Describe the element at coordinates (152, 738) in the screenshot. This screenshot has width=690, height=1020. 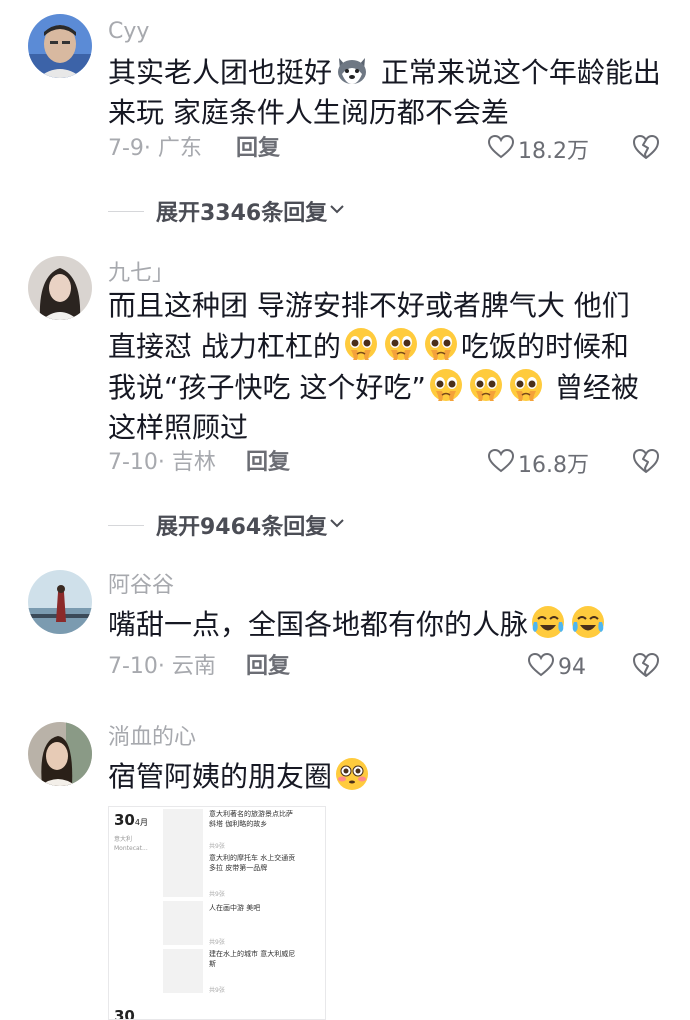
I see `username: 淌血的心` at that location.